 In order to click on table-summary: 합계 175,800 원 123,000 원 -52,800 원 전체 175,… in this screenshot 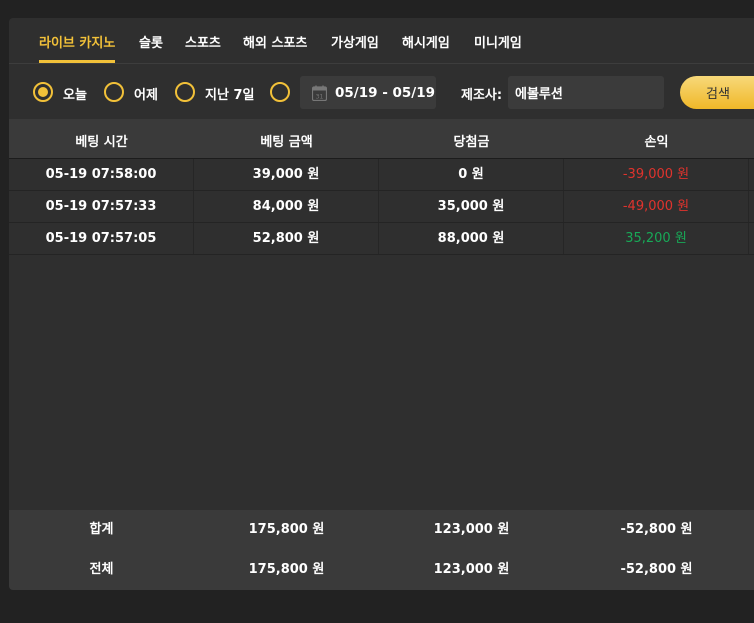, I will do `click(381, 550)`.